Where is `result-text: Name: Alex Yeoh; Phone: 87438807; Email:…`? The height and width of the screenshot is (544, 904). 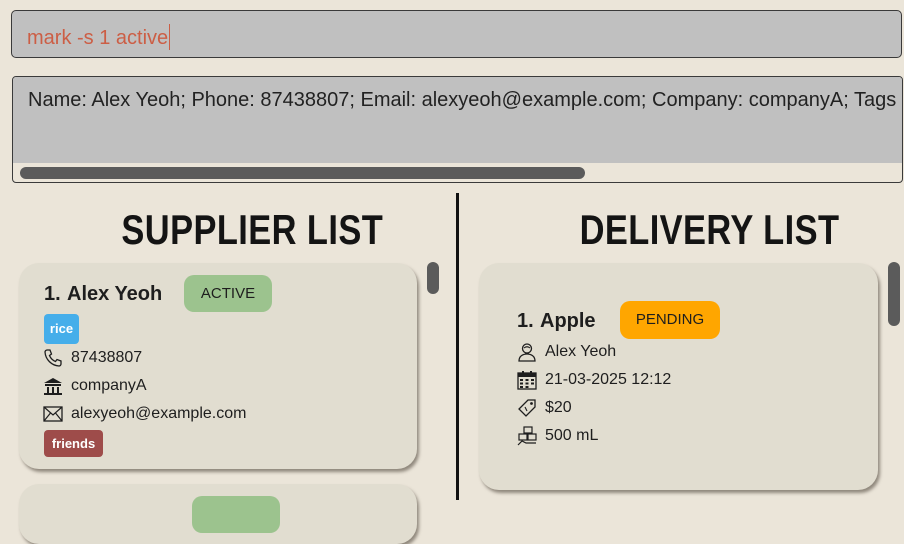 result-text: Name: Alex Yeoh; Phone: 87438807; Email:… is located at coordinates (462, 100).